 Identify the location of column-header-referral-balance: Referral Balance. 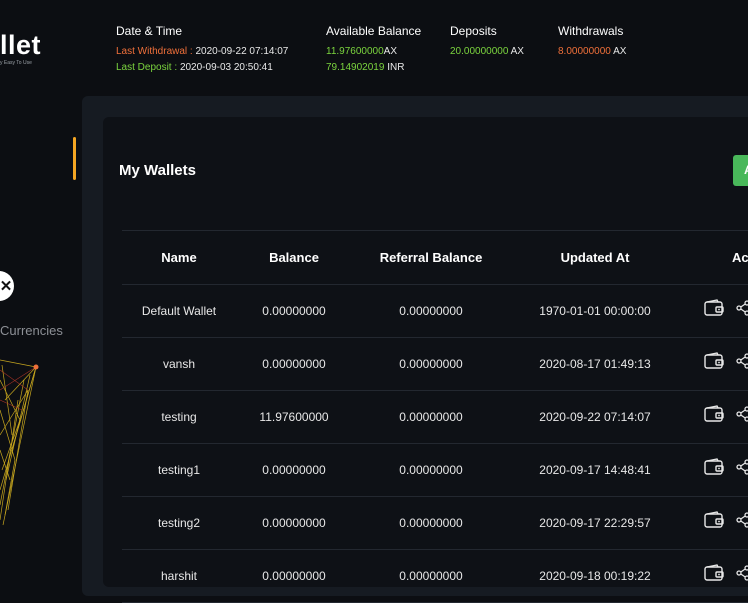
(431, 257).